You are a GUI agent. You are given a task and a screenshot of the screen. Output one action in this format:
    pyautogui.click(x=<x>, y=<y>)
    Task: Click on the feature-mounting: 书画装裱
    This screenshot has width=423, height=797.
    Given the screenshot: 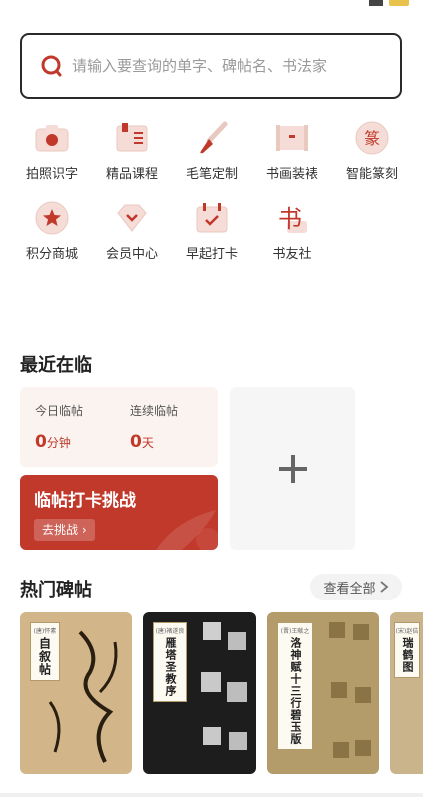 What is the action you would take?
    pyautogui.click(x=292, y=155)
    